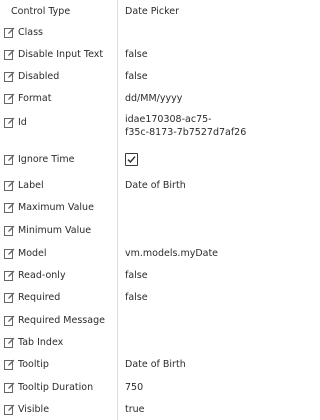  What do you see at coordinates (39, 297) in the screenshot?
I see `property-label-required: Required` at bounding box center [39, 297].